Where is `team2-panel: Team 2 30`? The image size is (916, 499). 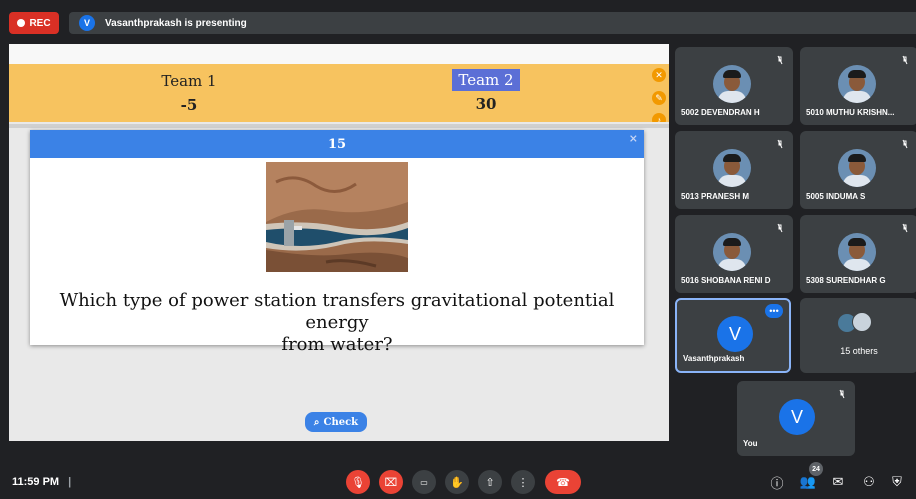 team2-panel: Team 2 30 is located at coordinates (486, 91).